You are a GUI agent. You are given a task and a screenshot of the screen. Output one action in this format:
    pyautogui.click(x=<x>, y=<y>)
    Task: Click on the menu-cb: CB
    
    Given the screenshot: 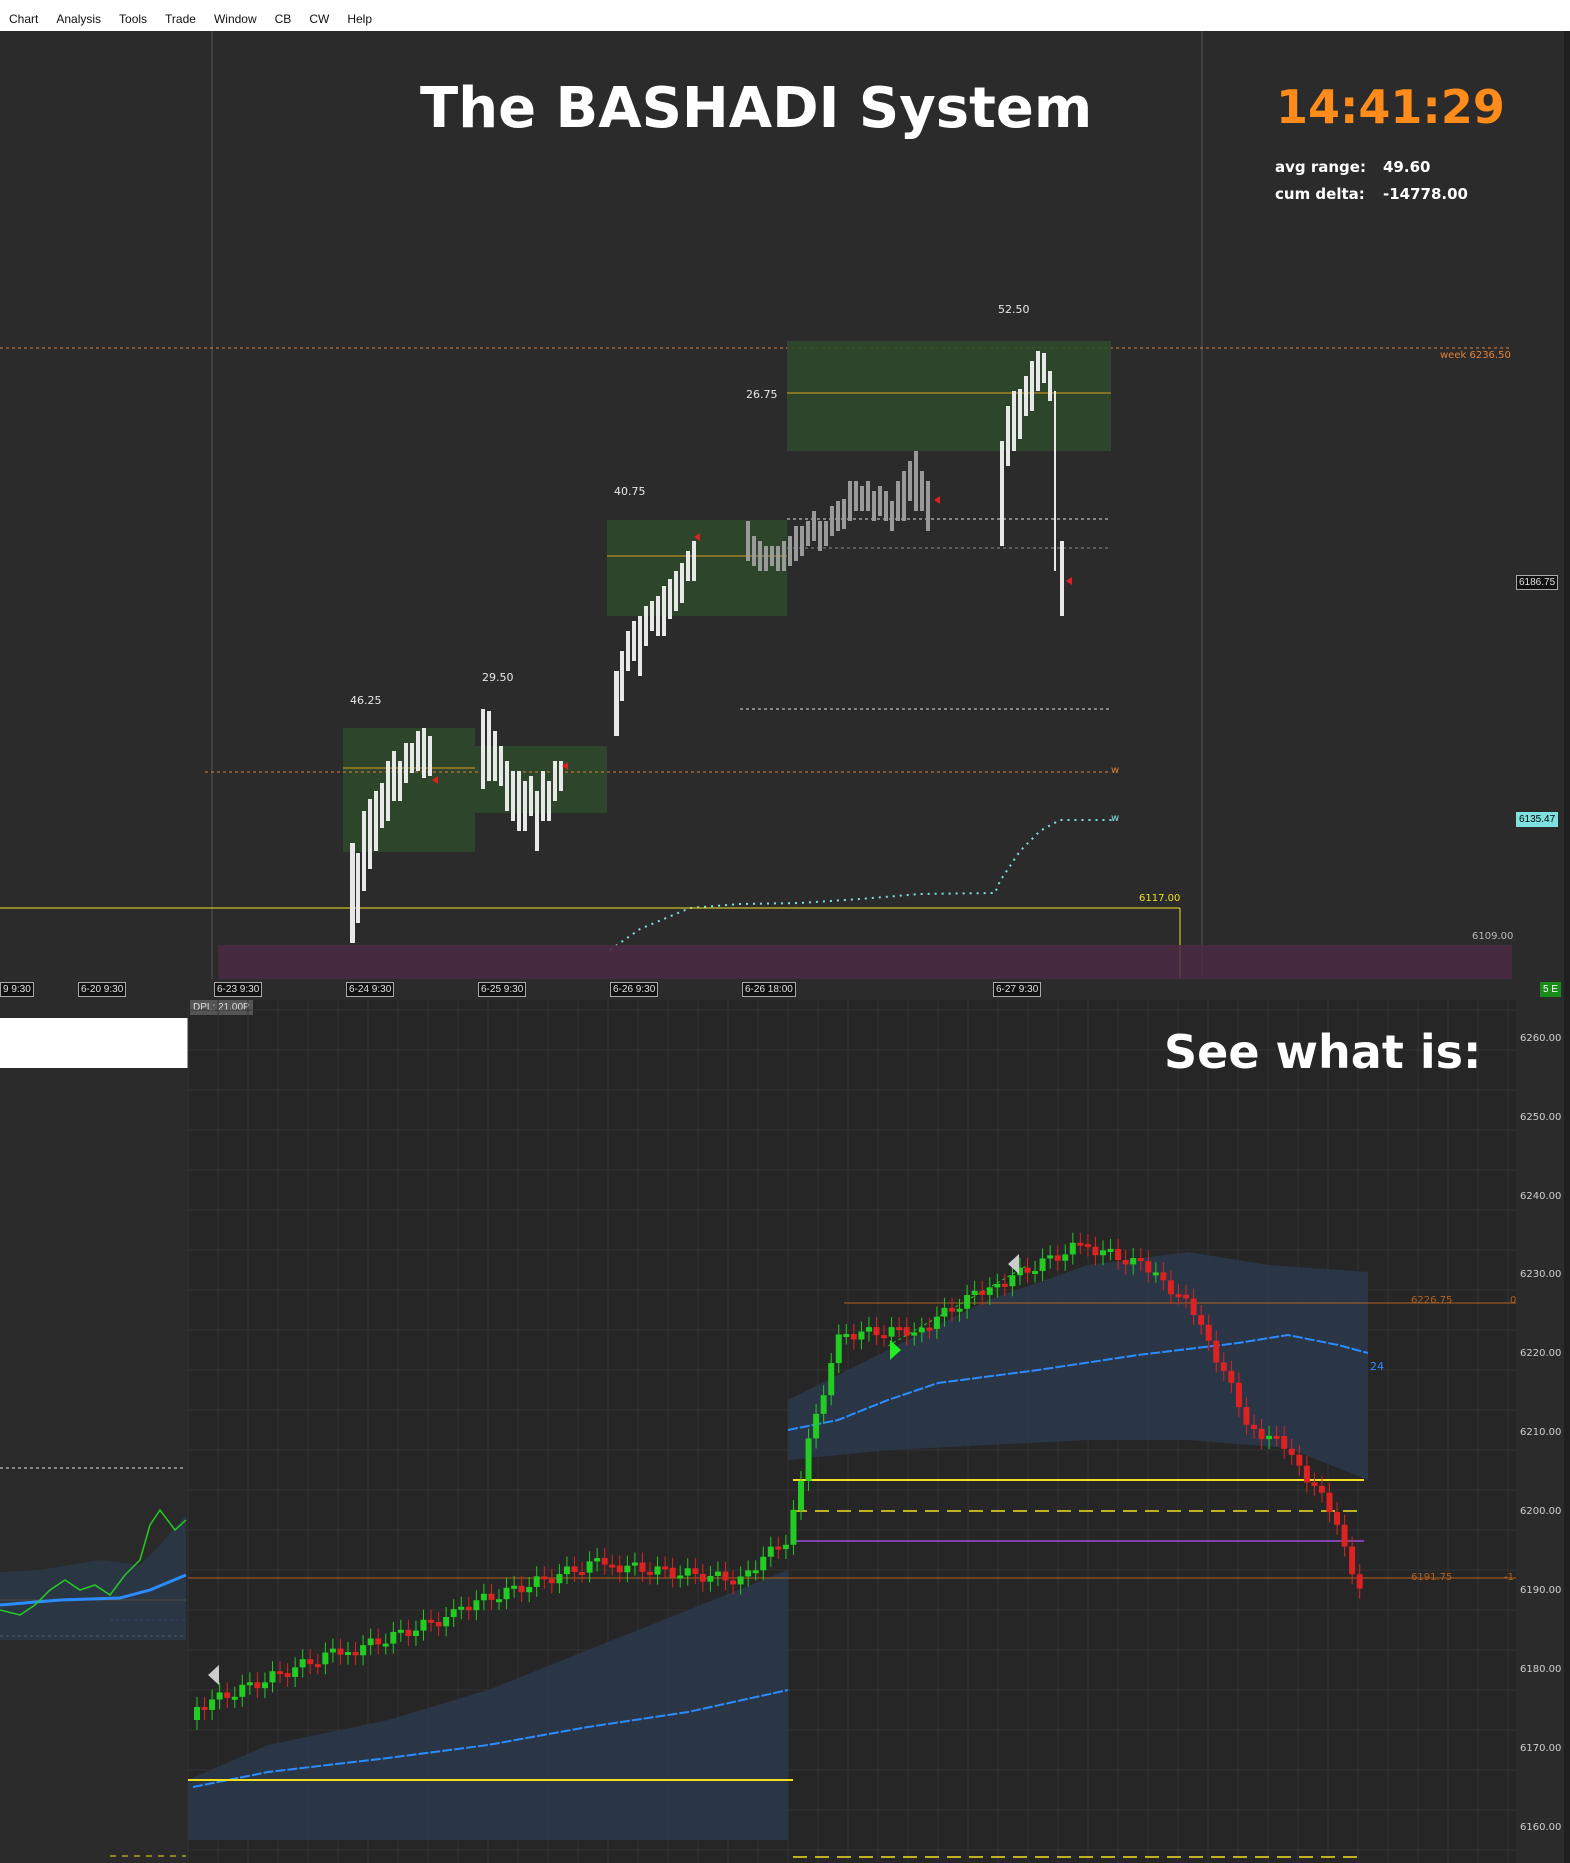 What is the action you would take?
    pyautogui.click(x=283, y=19)
    